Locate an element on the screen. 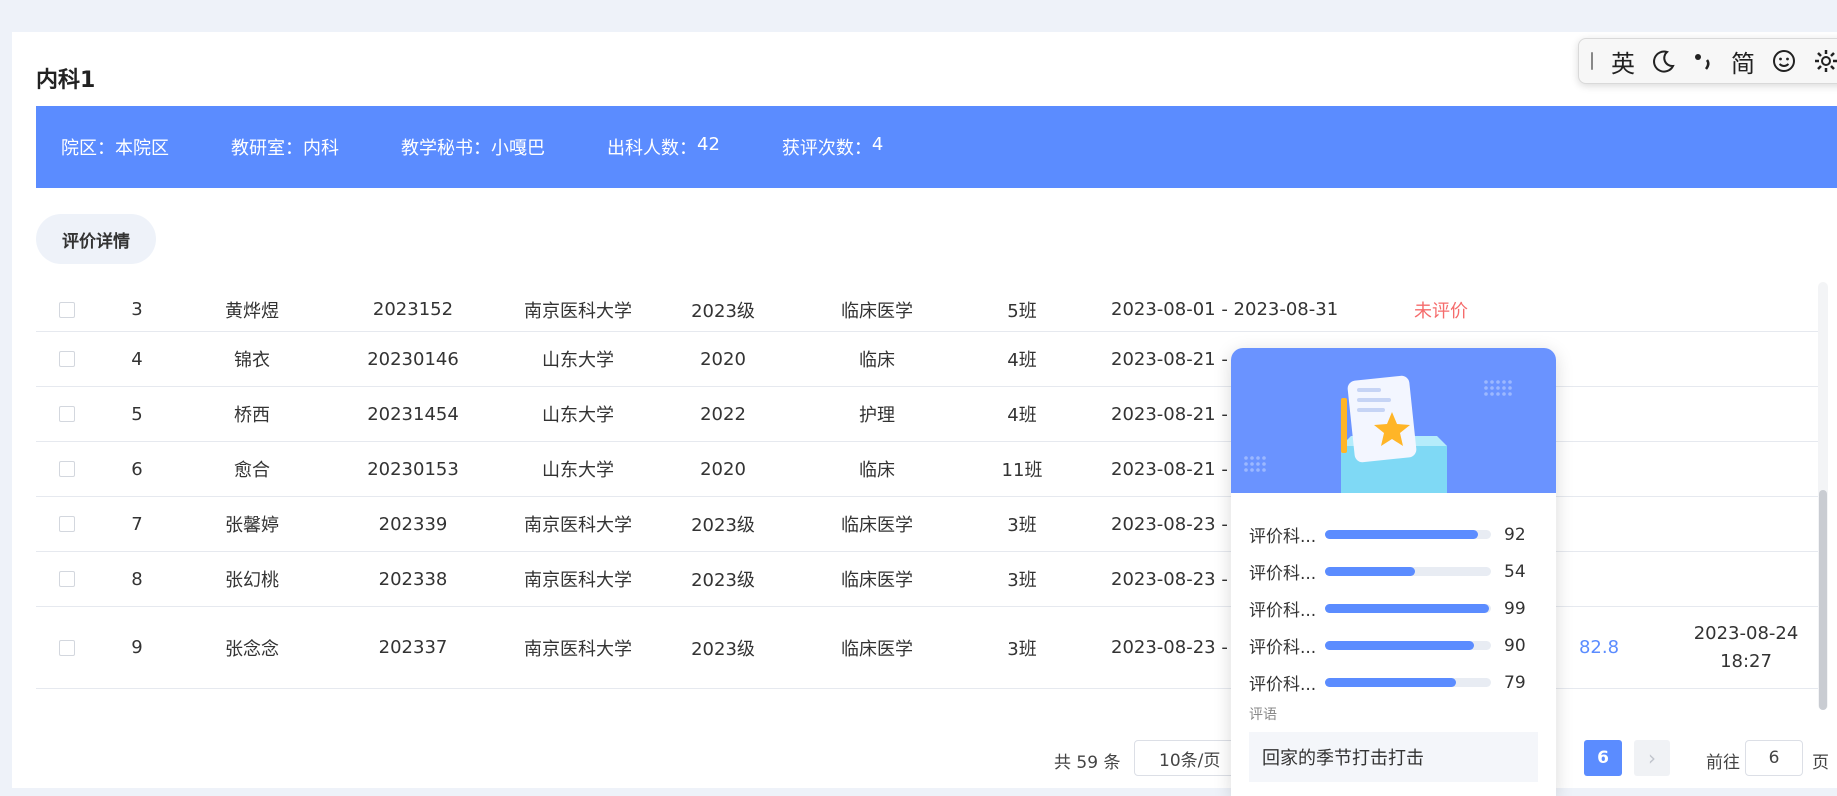  score-bar-row: 评价科... 79 is located at coordinates (1394, 682).